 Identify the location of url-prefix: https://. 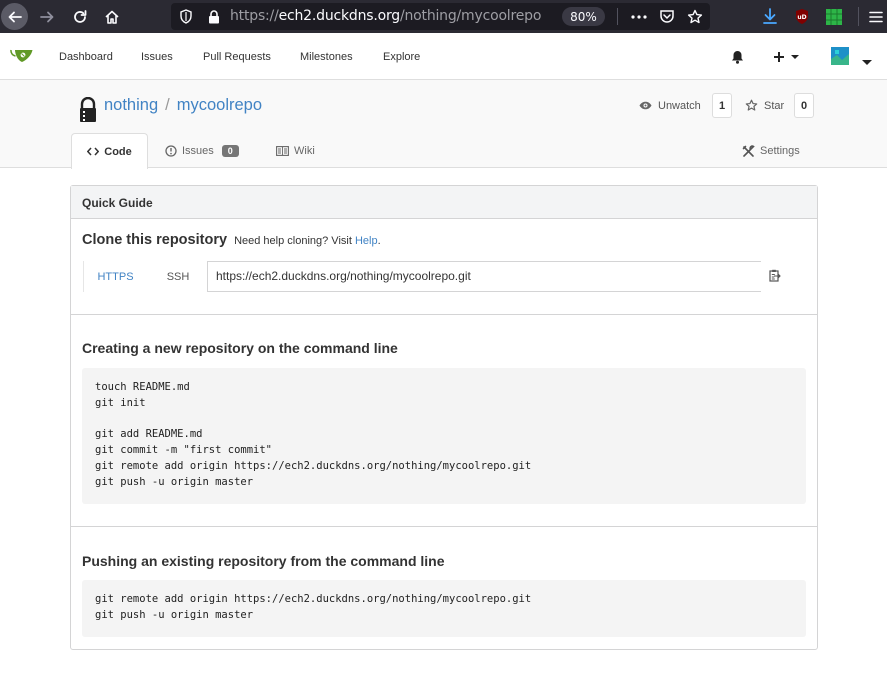
(254, 16).